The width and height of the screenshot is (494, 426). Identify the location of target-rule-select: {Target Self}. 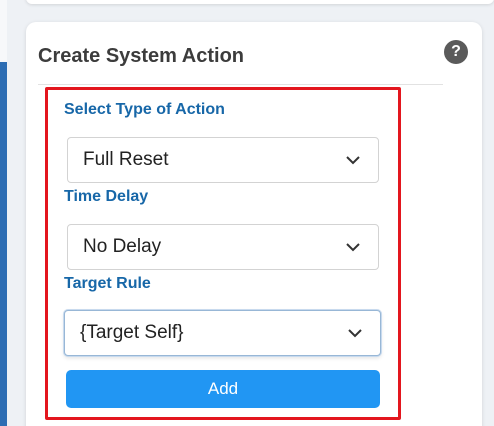
(222, 333).